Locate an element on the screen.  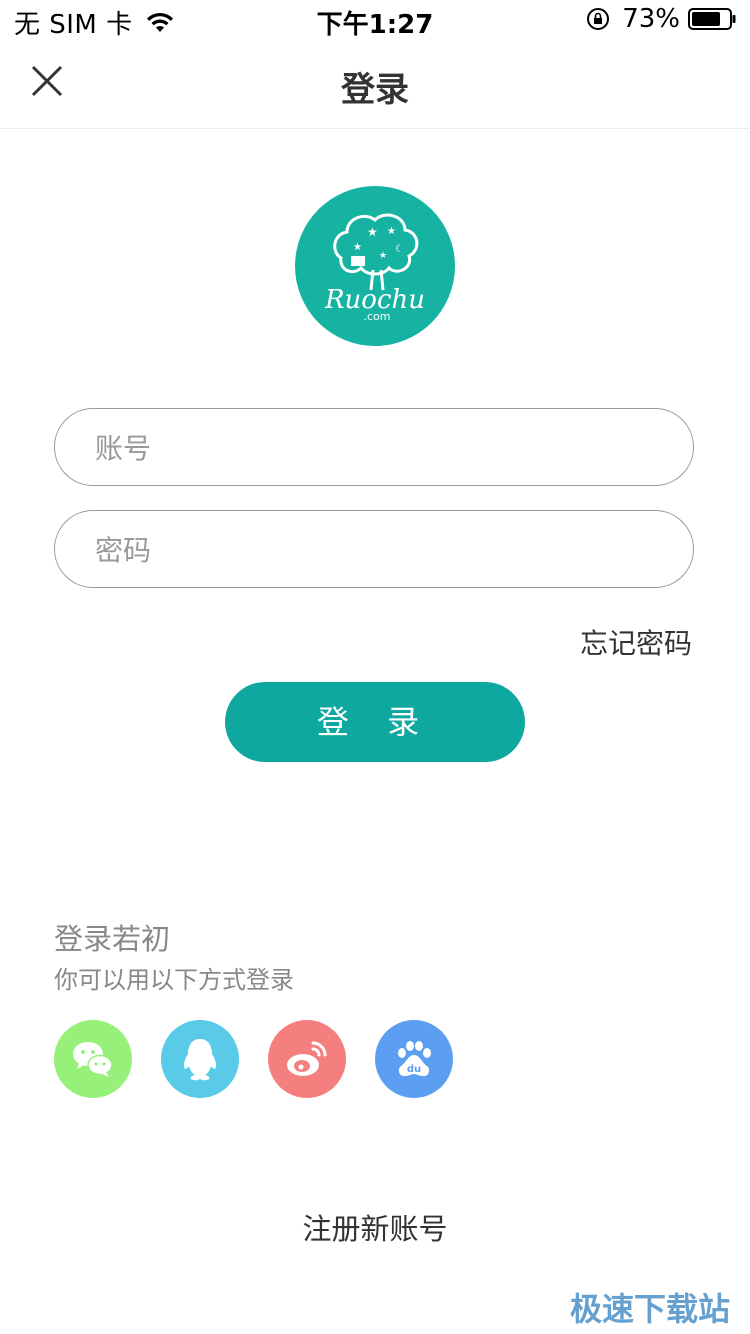
login-button: 登 录 is located at coordinates (375, 722).